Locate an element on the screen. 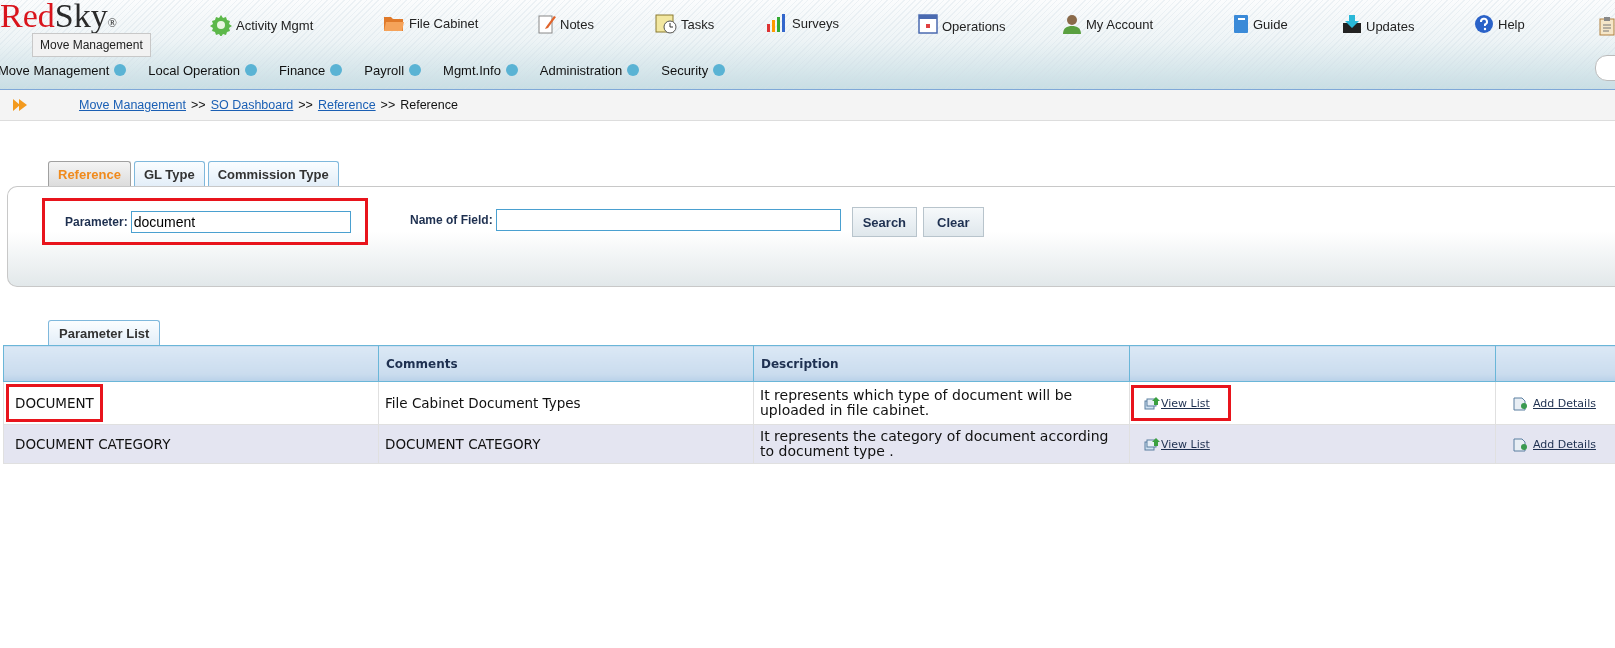 The height and width of the screenshot is (648, 1615). nav-link: Tasks is located at coordinates (685, 24).